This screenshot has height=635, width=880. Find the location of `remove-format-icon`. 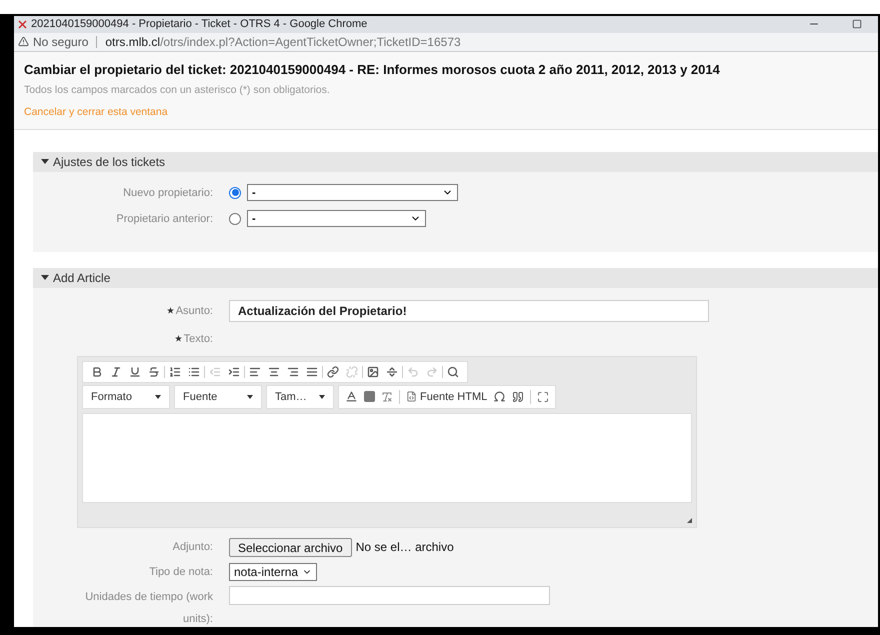

remove-format-icon is located at coordinates (387, 396).